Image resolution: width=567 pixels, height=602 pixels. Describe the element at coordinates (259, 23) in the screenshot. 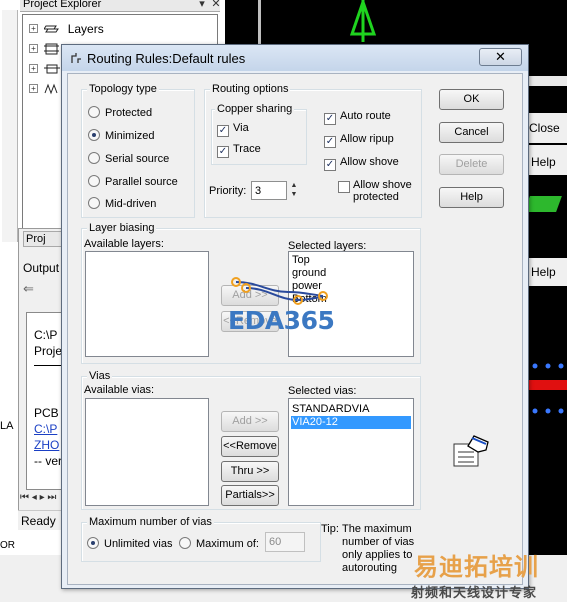

I see `canvas-divider` at that location.